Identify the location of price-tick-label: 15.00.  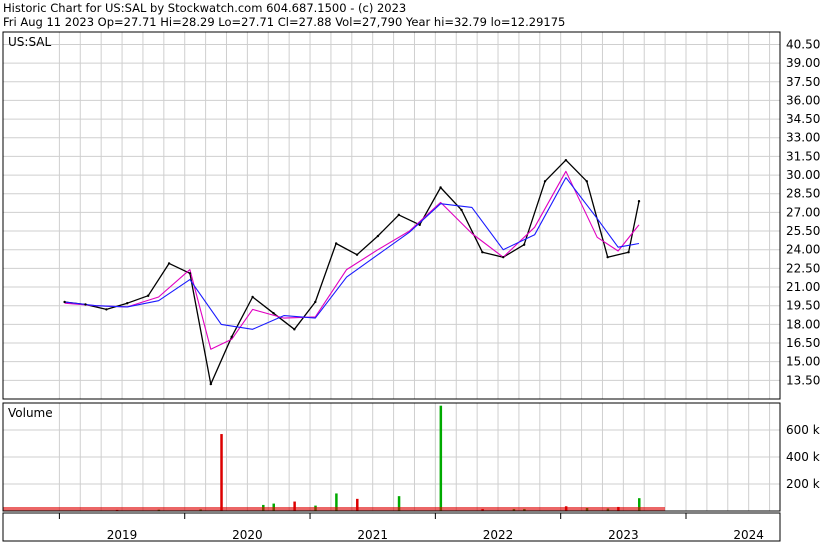
(803, 362).